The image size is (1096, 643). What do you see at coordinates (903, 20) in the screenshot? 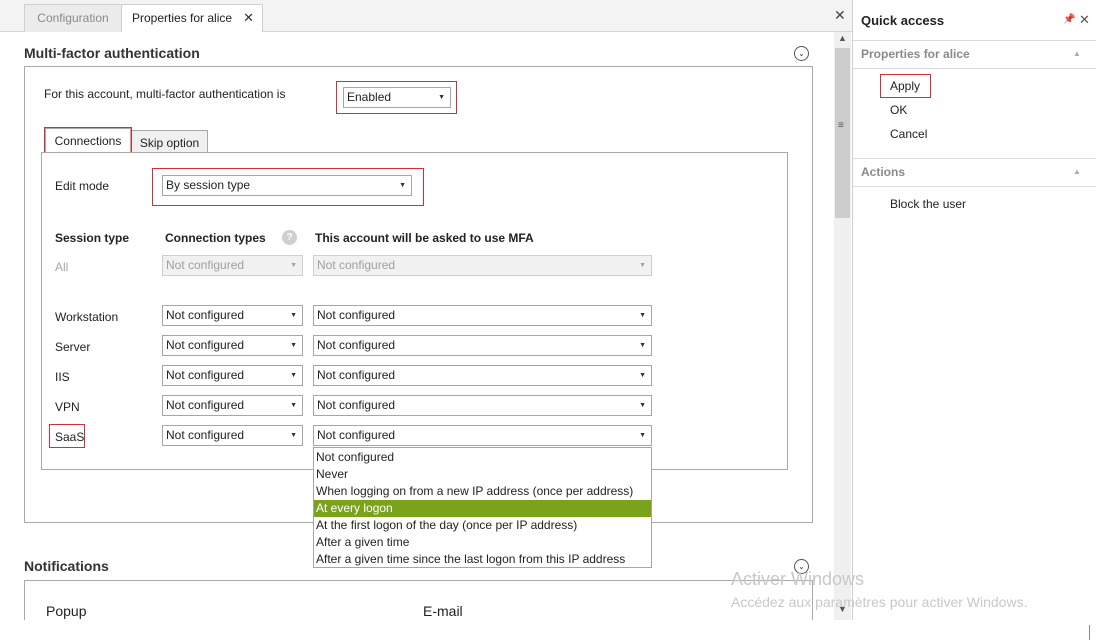
I see `quick-access-title: Quick access` at bounding box center [903, 20].